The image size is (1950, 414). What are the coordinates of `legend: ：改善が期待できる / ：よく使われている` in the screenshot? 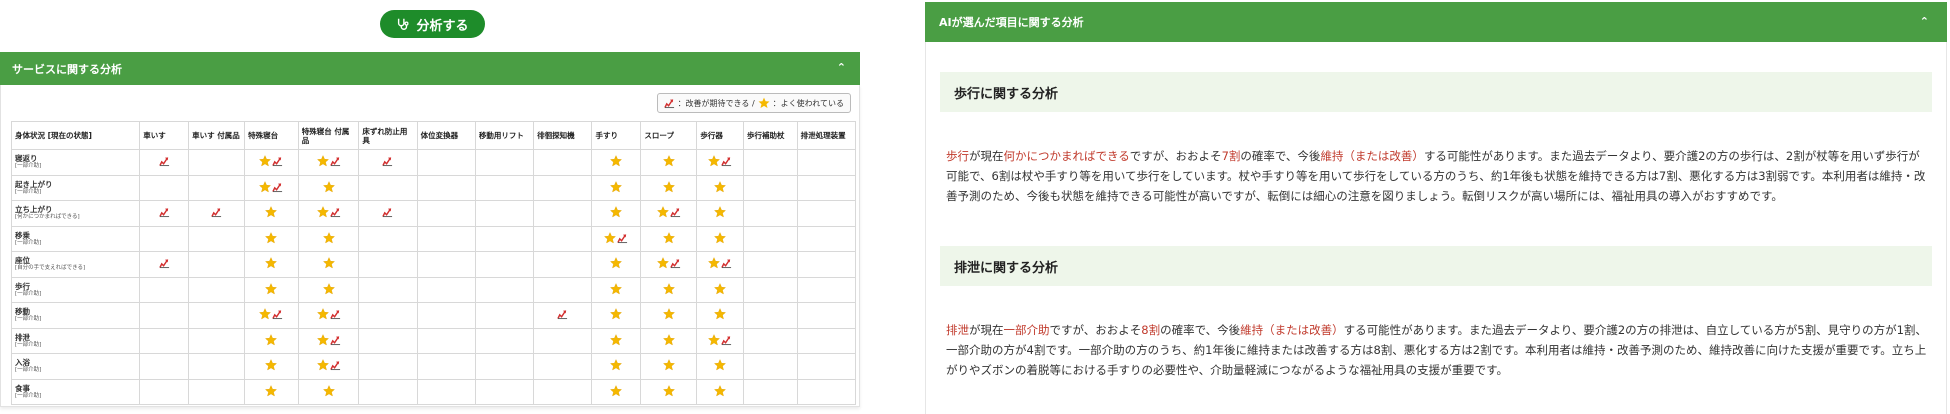 It's located at (753, 103).